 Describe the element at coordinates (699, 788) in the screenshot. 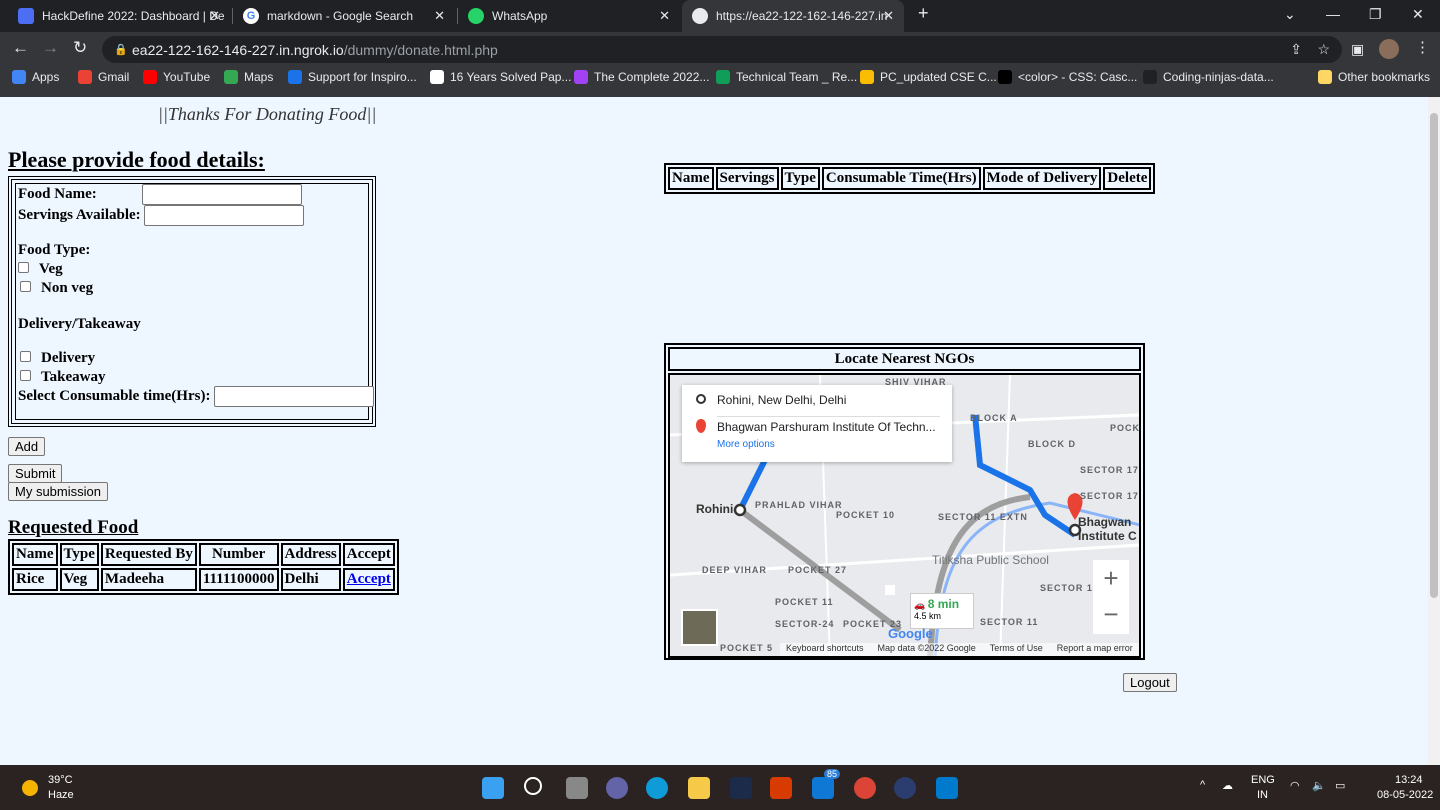

I see `file-explorer-icon` at that location.